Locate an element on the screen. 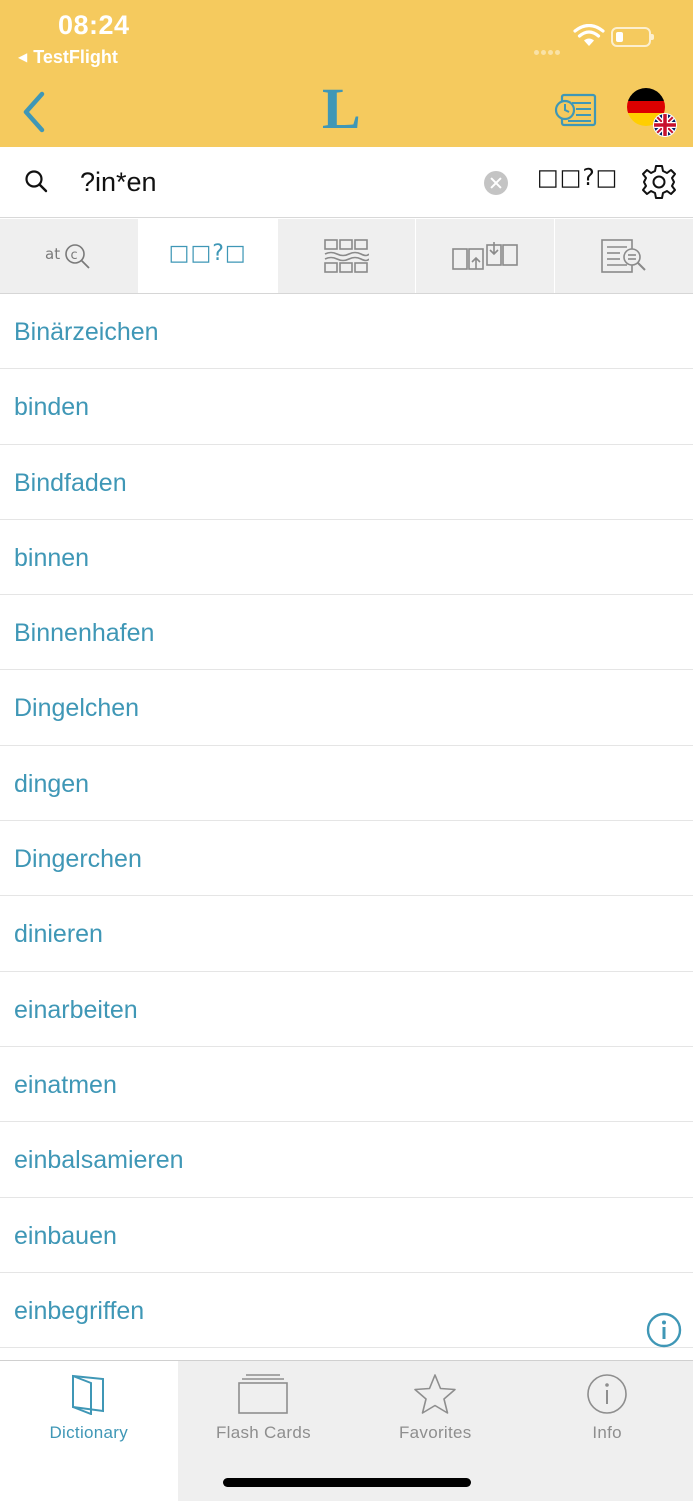  info-icon is located at coordinates (607, 1394).